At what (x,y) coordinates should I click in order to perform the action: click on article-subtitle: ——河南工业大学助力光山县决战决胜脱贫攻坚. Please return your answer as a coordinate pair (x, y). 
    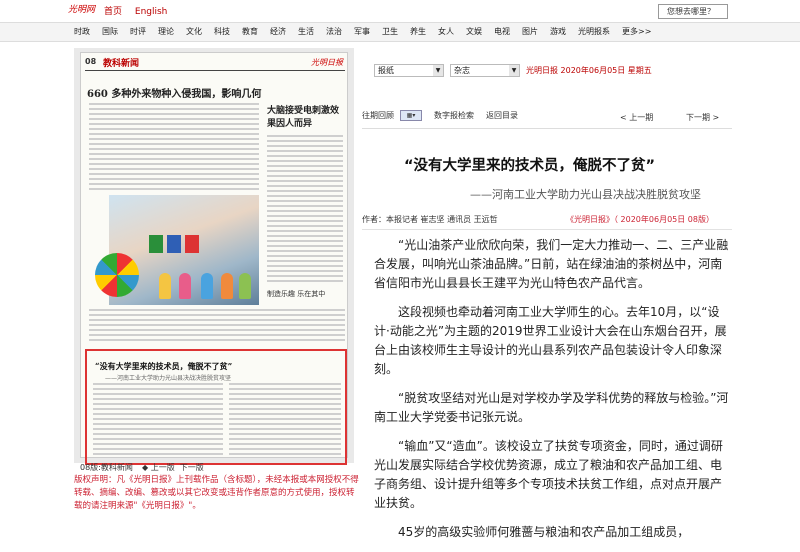
    Looking at the image, I should click on (585, 194).